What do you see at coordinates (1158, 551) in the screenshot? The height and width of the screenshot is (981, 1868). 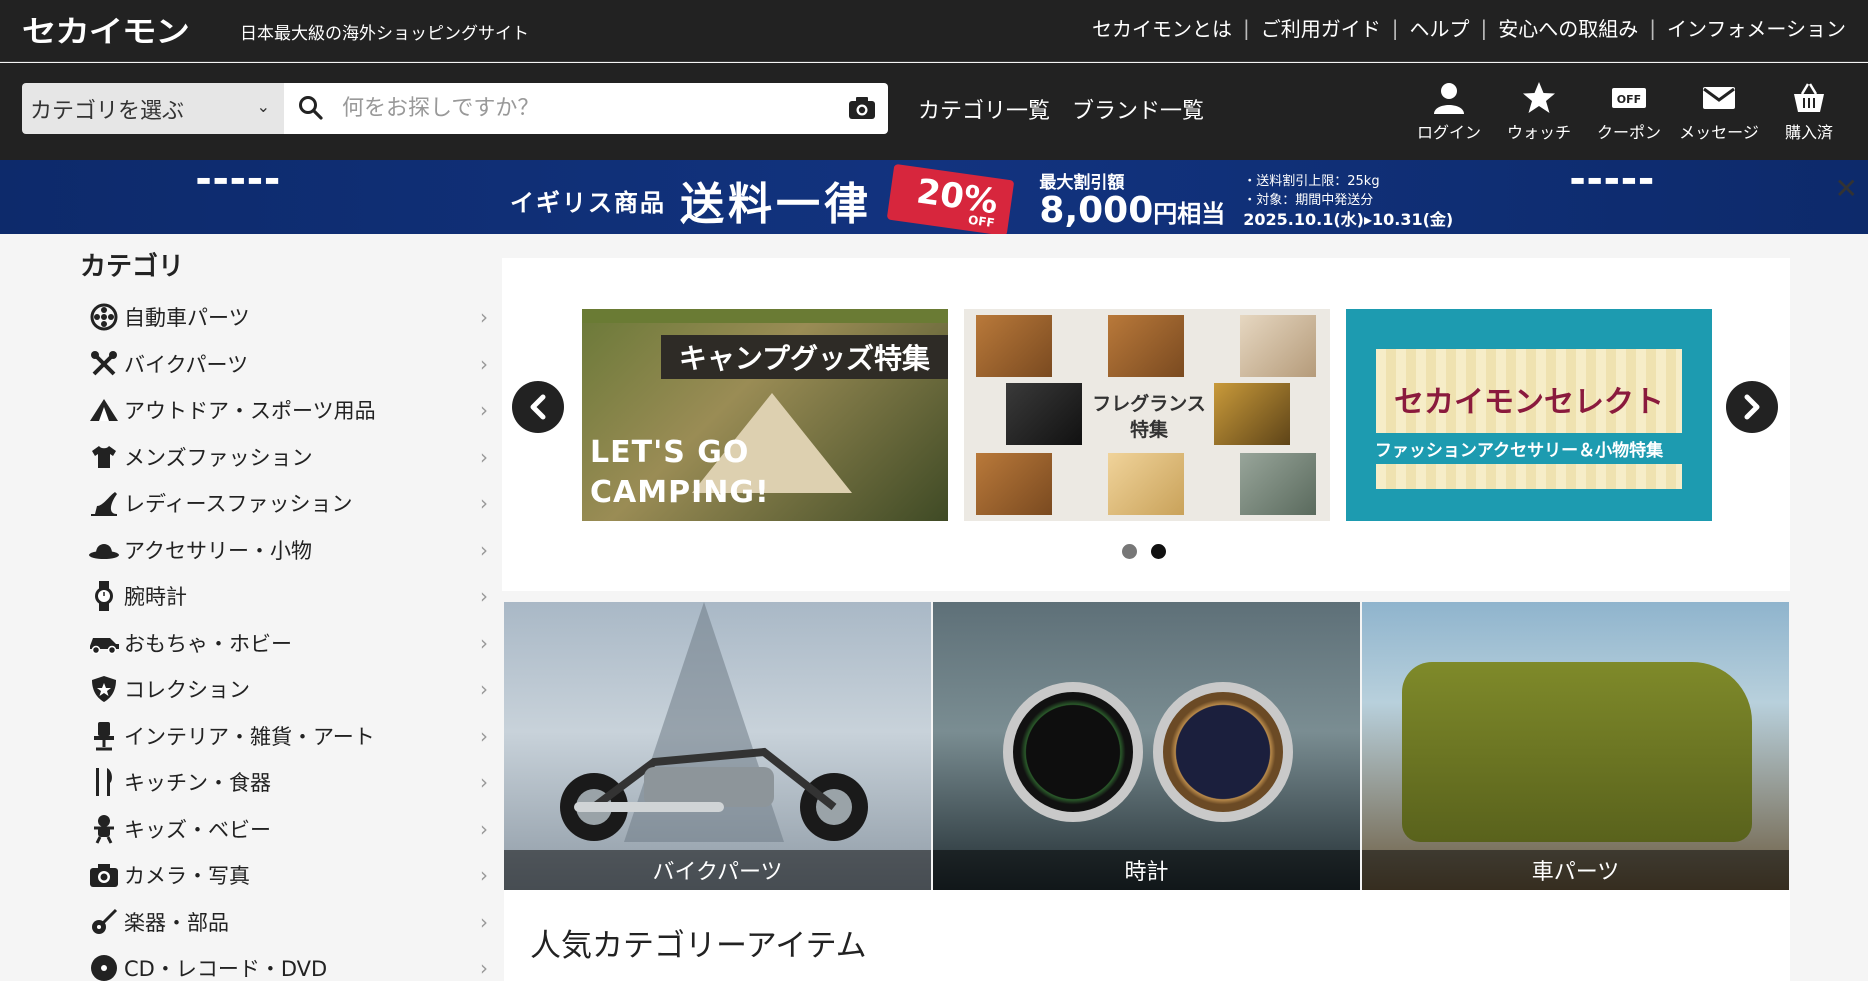 I see `carousel-dot-active` at bounding box center [1158, 551].